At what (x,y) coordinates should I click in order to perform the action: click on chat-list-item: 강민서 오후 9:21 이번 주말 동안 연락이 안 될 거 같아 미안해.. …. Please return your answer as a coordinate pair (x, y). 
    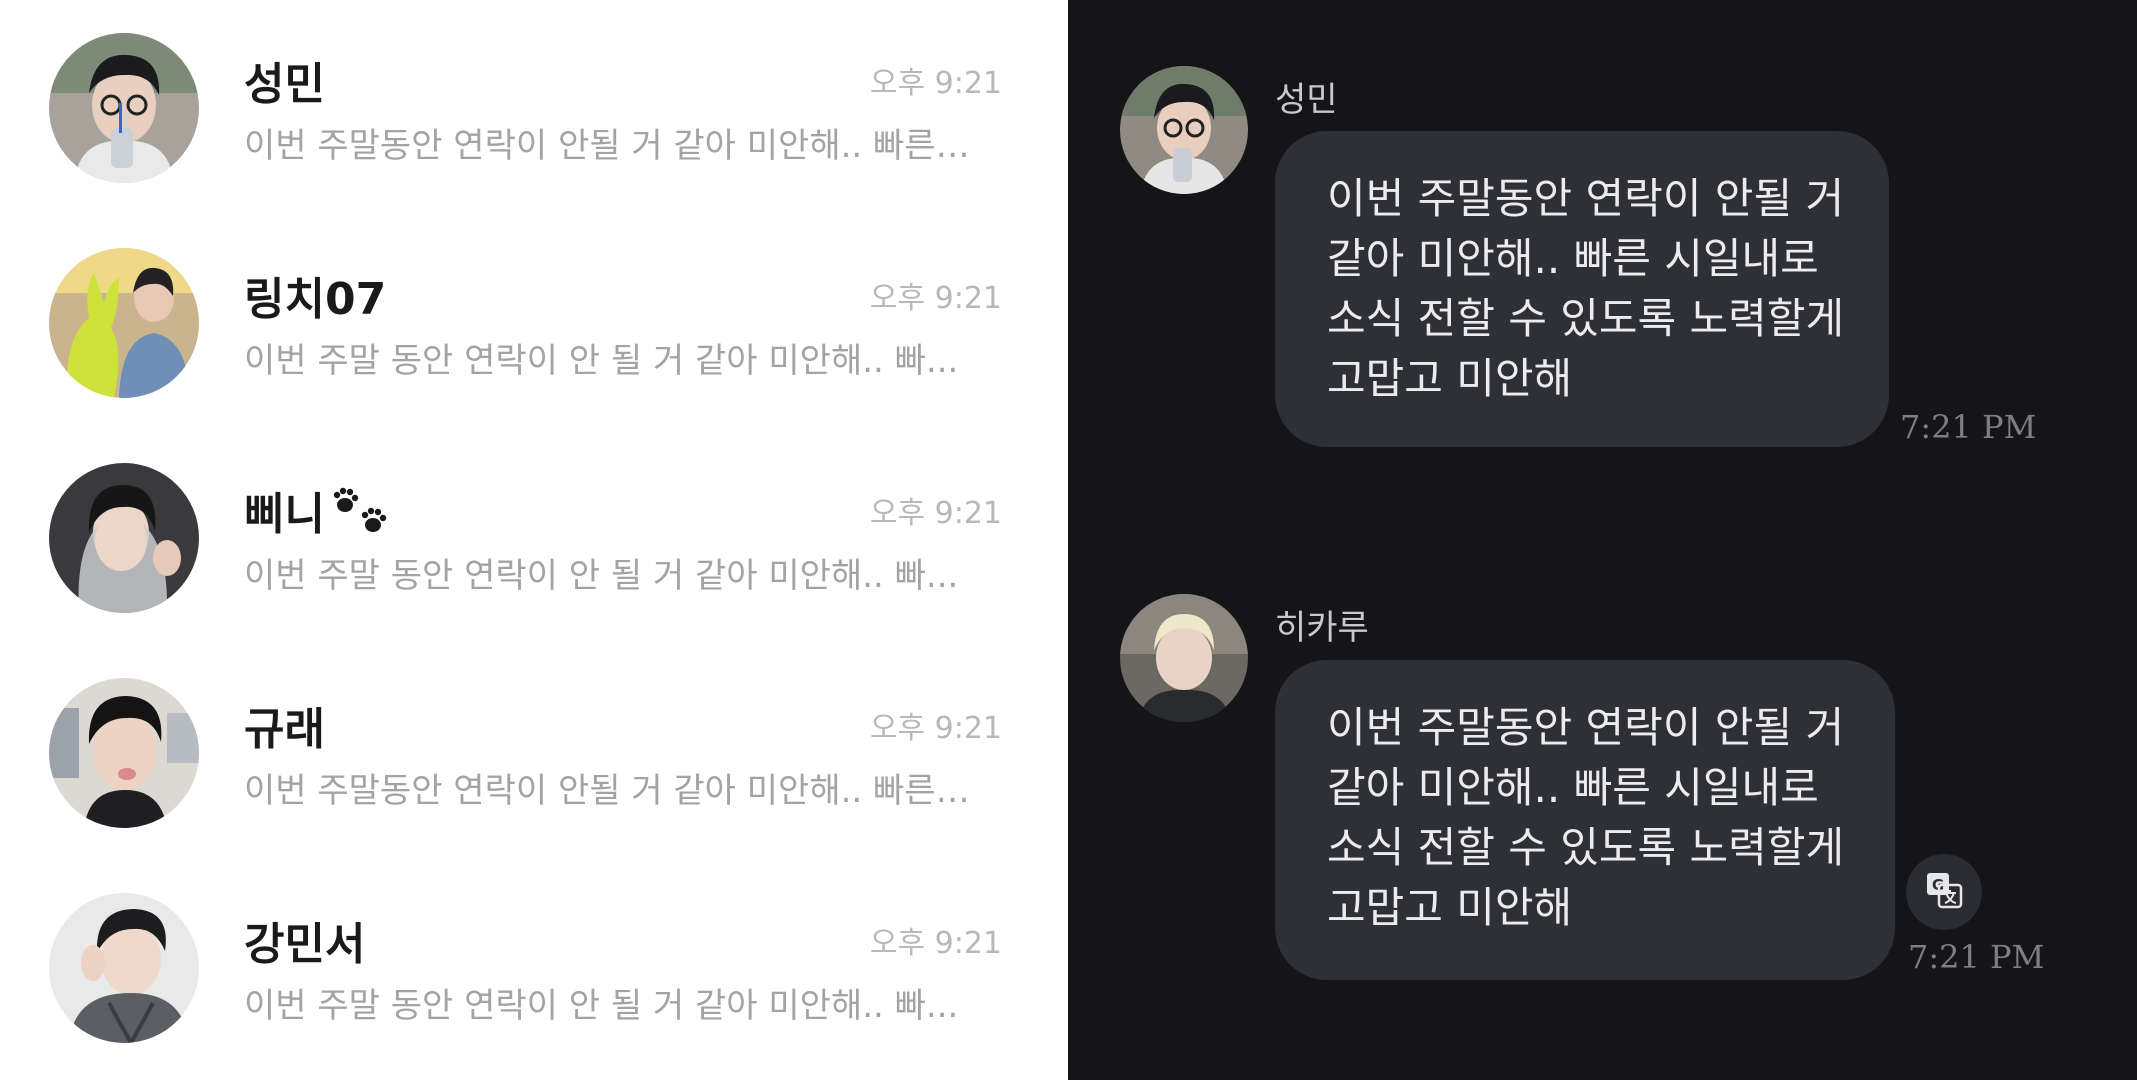
    Looking at the image, I should click on (534, 967).